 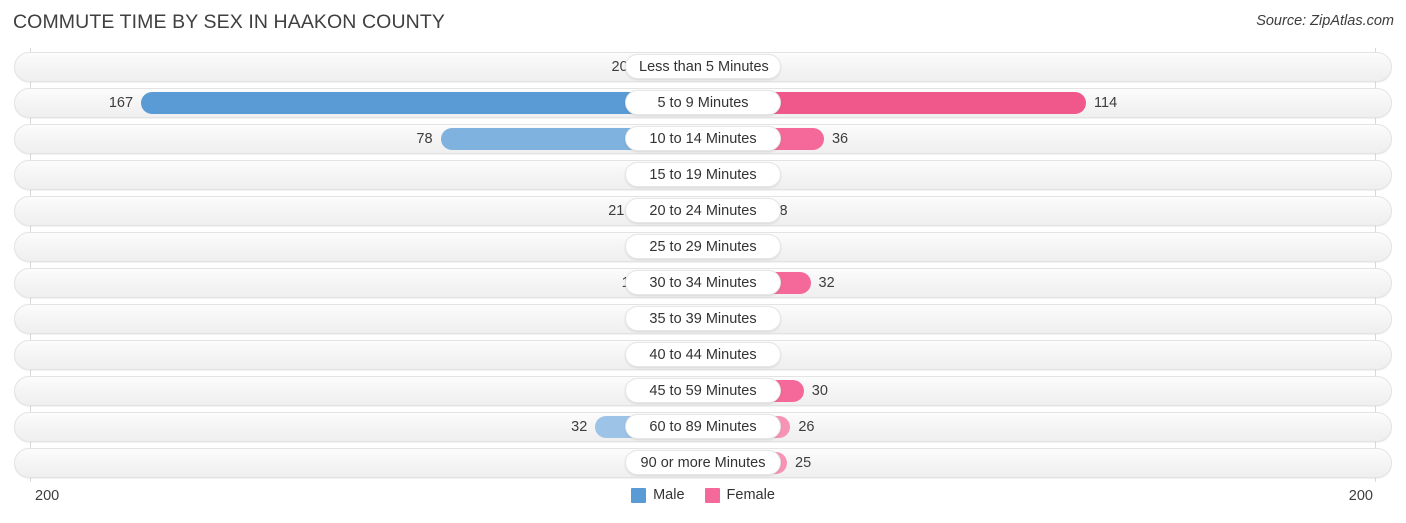 What do you see at coordinates (1325, 21) in the screenshot?
I see `source-attribution: Source: ZipAtlas.com` at bounding box center [1325, 21].